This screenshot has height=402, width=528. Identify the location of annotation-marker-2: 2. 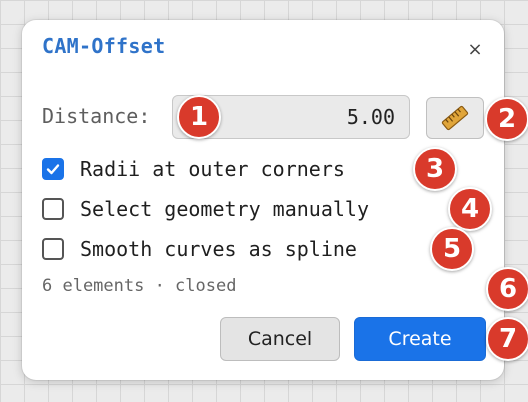
(506, 119).